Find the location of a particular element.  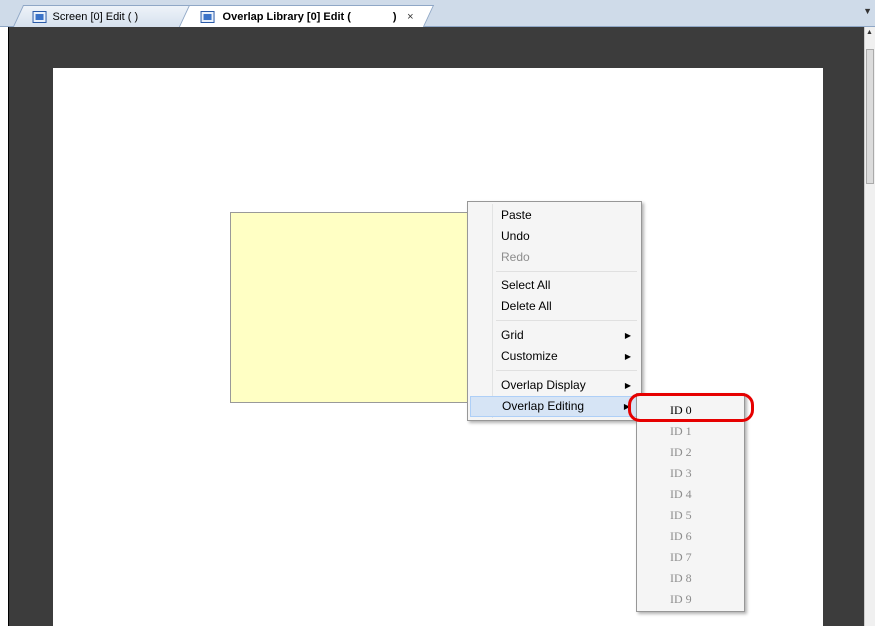

tab-overlap-library-edit: Overlap Library [0] Edit ( ) × is located at coordinates (306, 16).